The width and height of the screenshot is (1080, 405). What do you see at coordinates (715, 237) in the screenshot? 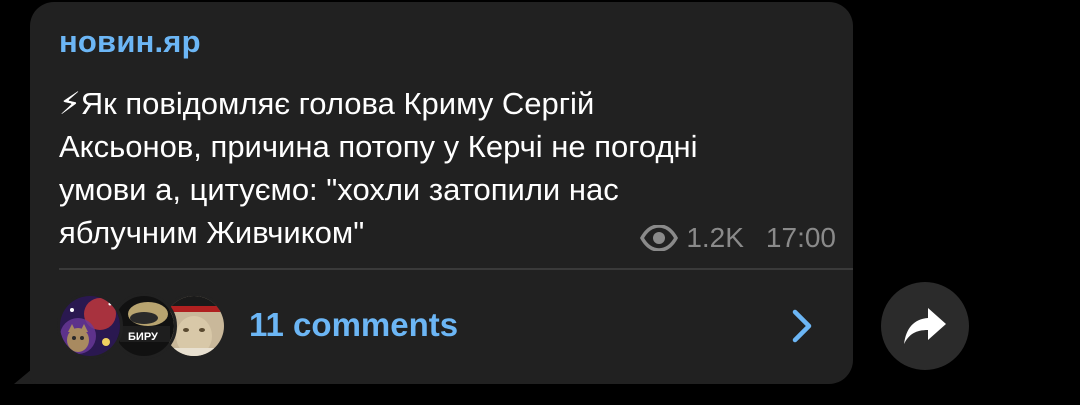
I see `views-count: 1.2K` at bounding box center [715, 237].